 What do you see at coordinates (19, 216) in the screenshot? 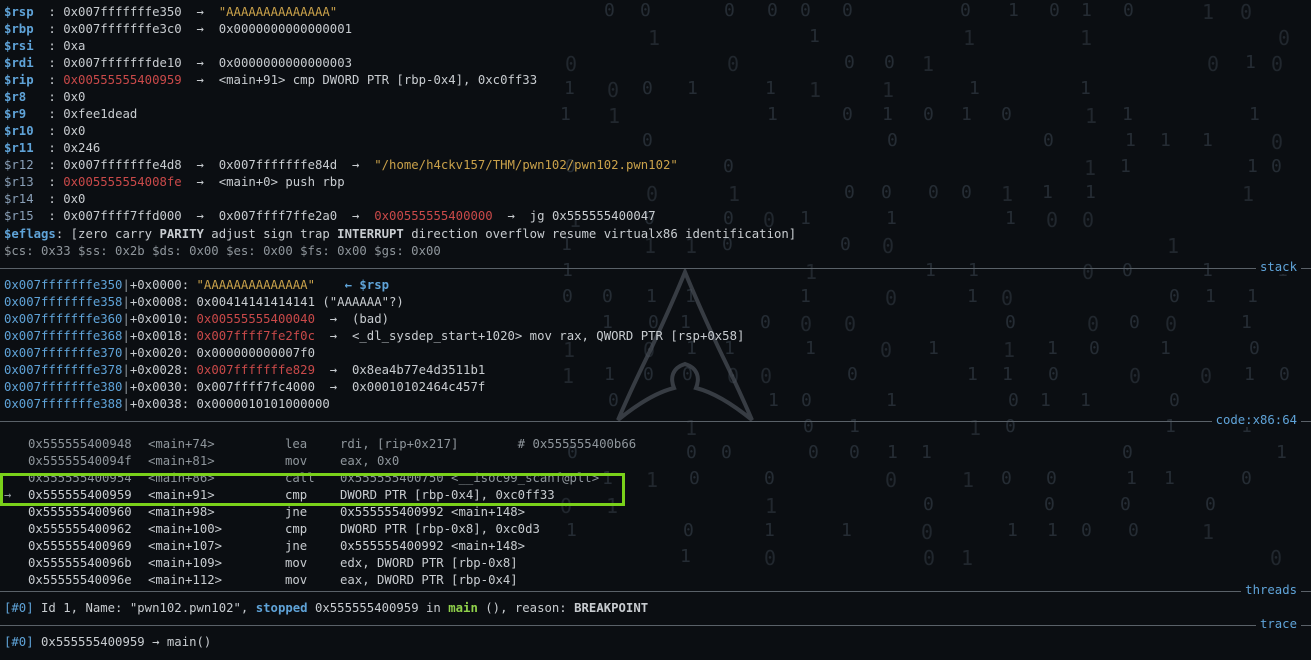
I see `register-name: $r15` at bounding box center [19, 216].